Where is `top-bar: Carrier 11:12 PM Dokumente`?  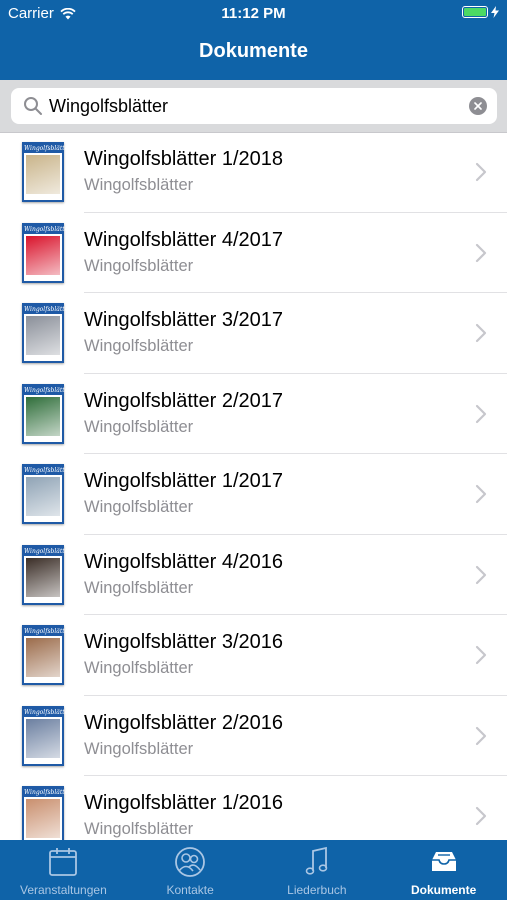 top-bar: Carrier 11:12 PM Dokumente is located at coordinates (253, 40).